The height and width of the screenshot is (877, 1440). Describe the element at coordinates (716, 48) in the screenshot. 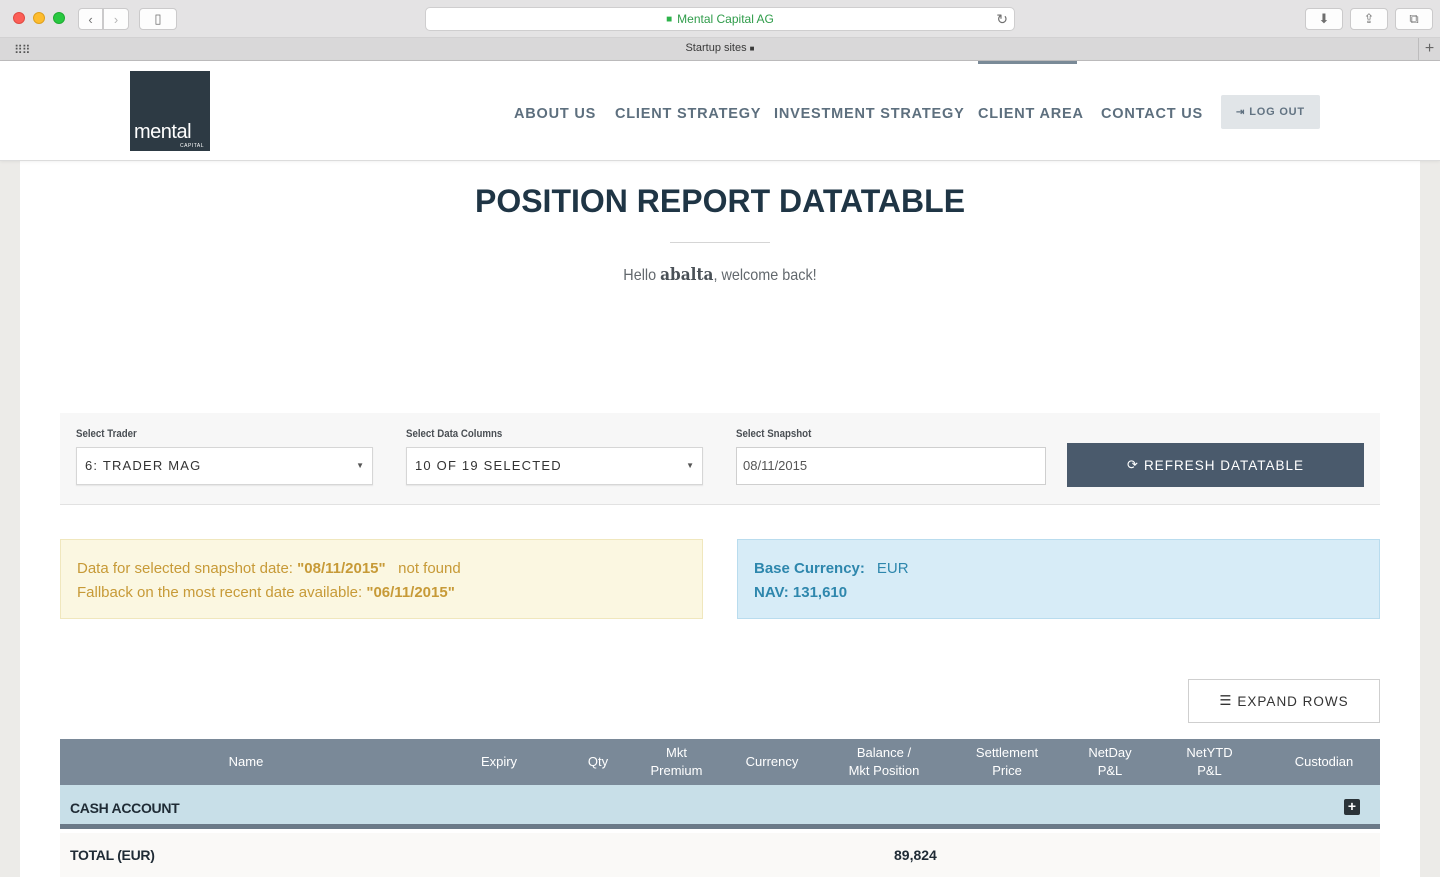

I see `tab-title: Startup sites` at that location.